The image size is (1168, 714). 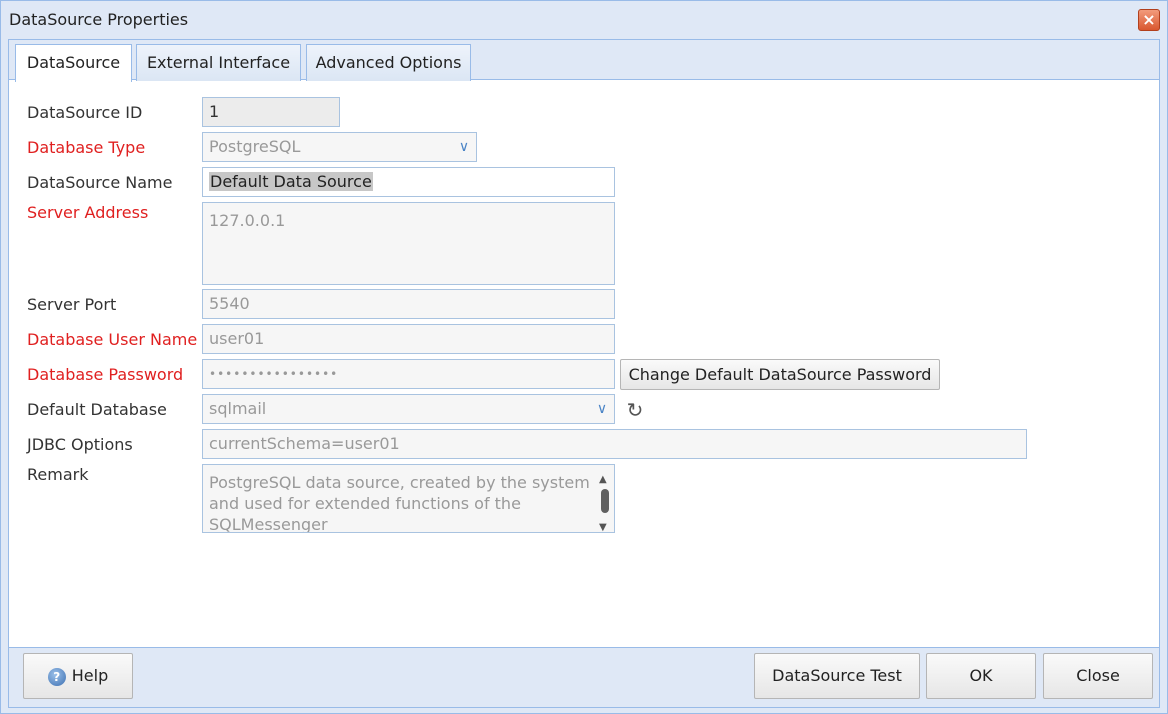 I want to click on change-password-button: Change Default DataSource Password, so click(x=780, y=374).